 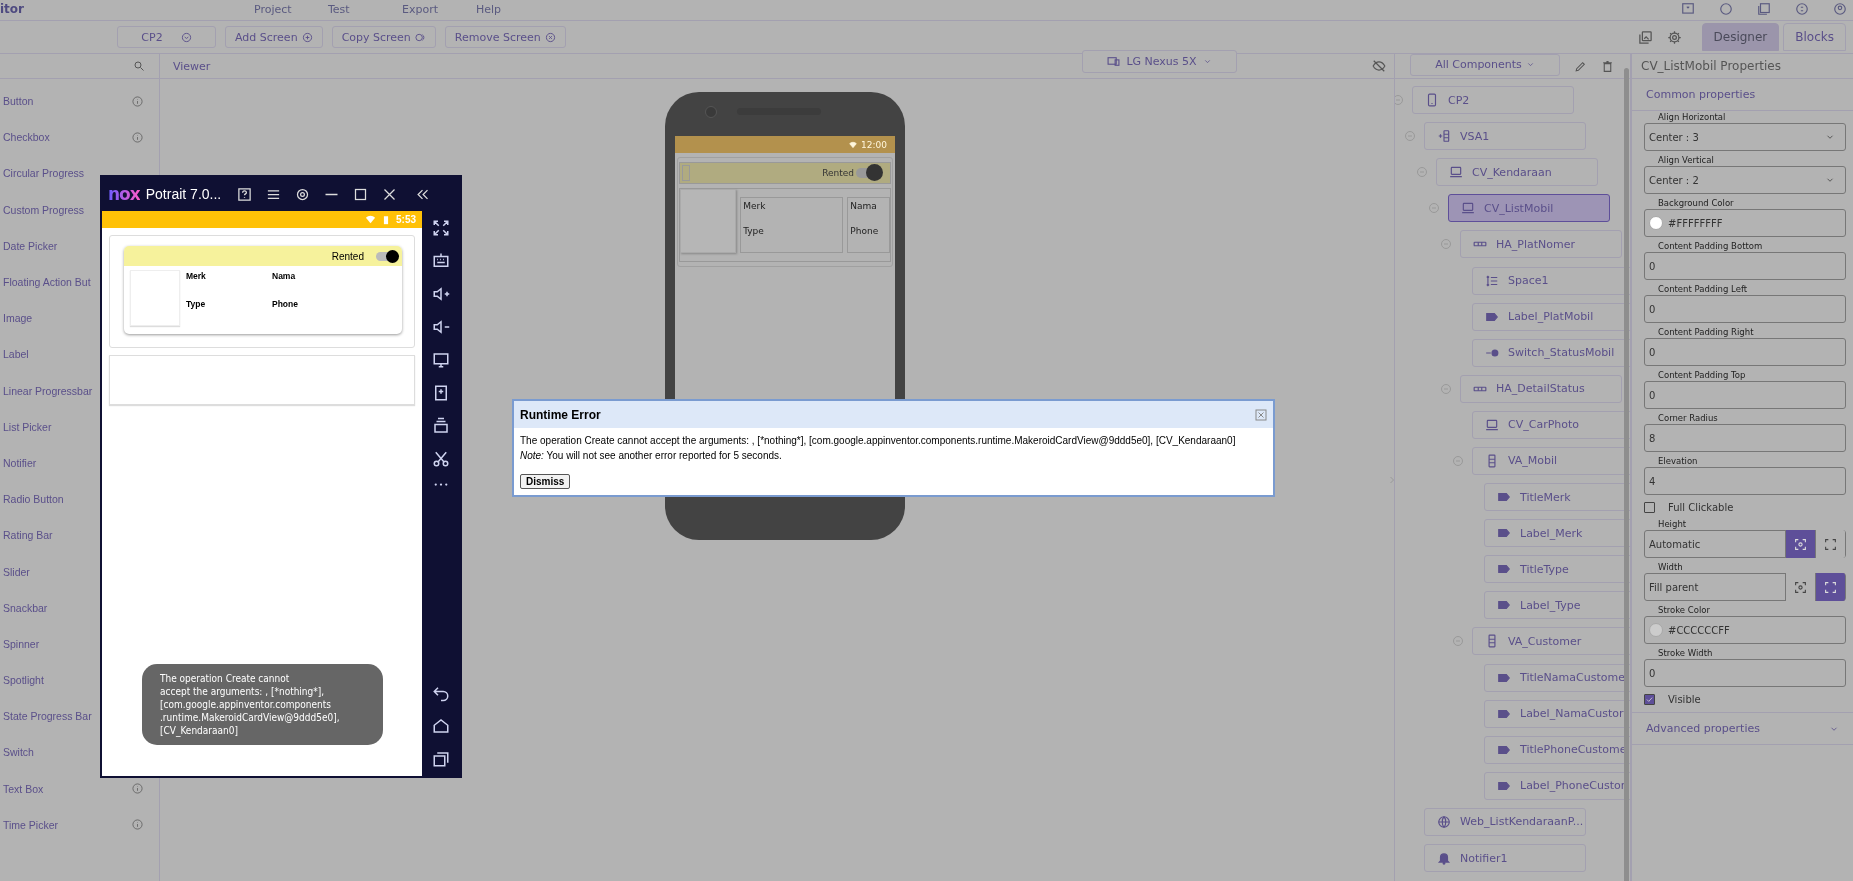 I want to click on tree-node: VA_Mobil, so click(x=1551, y=461).